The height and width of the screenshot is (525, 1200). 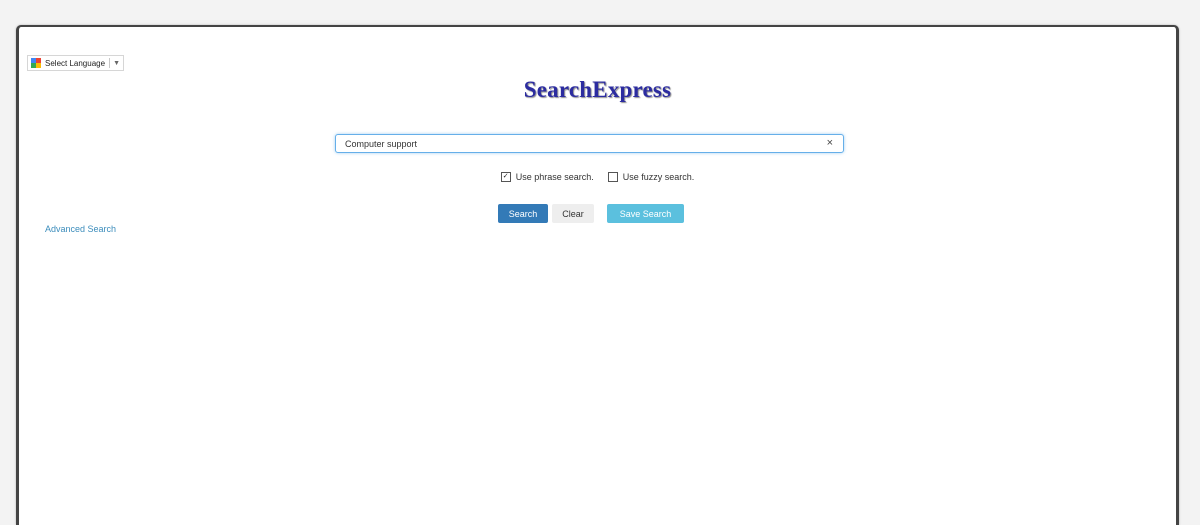 What do you see at coordinates (505, 177) in the screenshot?
I see `phrase-search-checkbox: ✓` at bounding box center [505, 177].